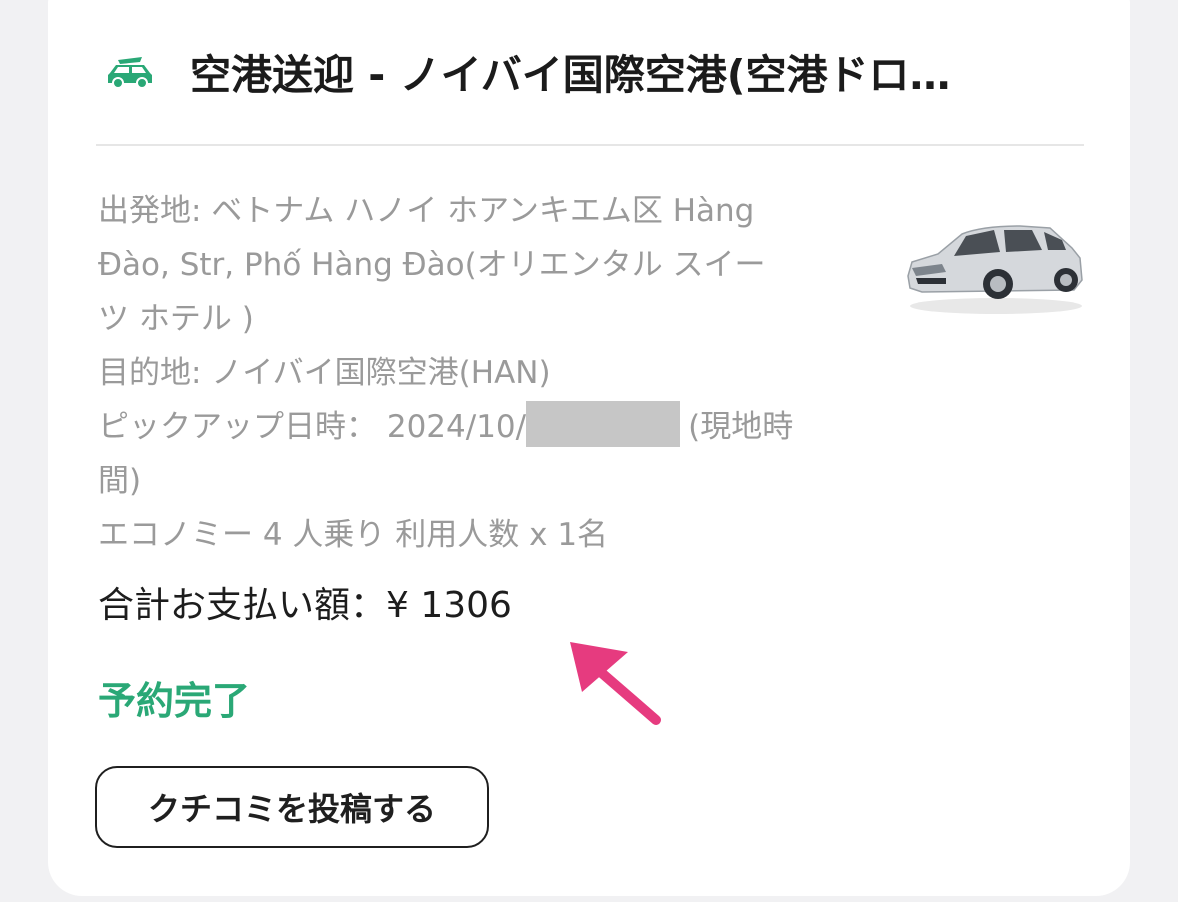 This screenshot has width=1178, height=902. What do you see at coordinates (305, 605) in the screenshot?
I see `total-payment: 合計お支払い額：¥ 1306` at bounding box center [305, 605].